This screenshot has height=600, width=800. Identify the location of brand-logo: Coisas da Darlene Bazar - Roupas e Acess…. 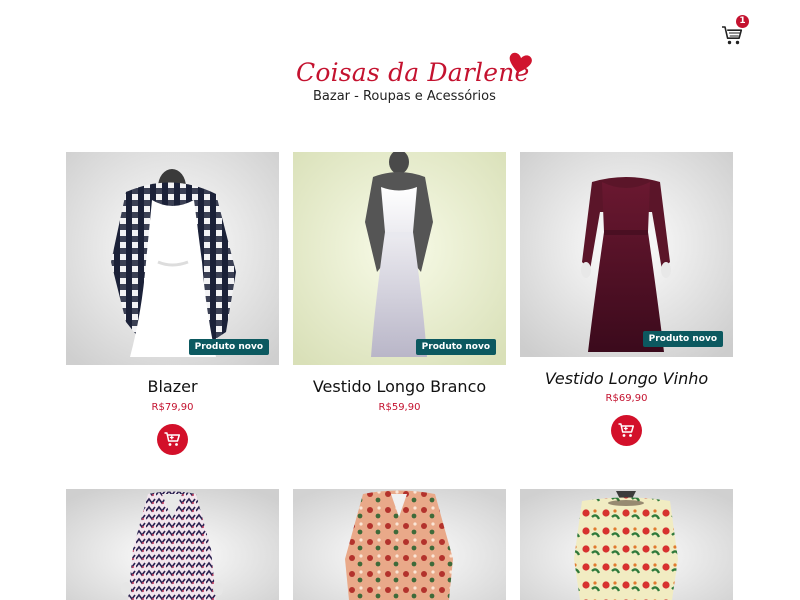
(415, 82).